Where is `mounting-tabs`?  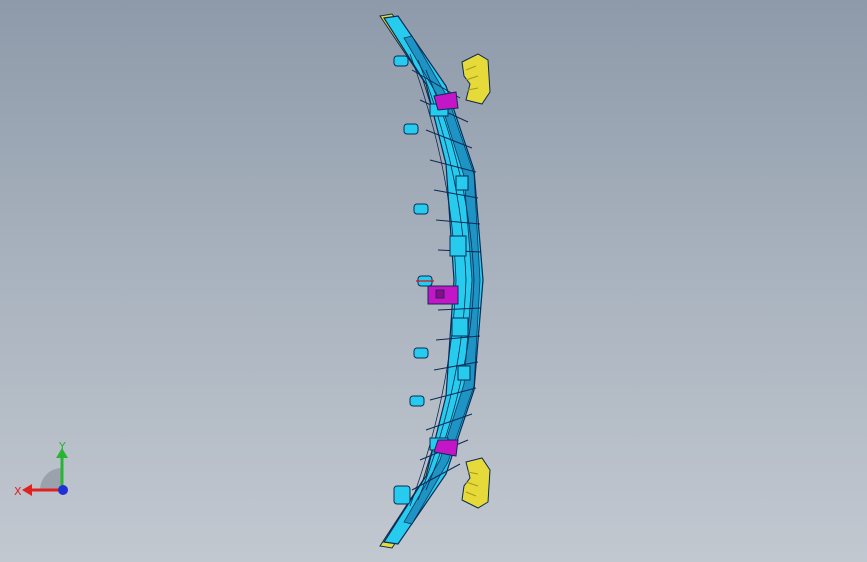 mounting-tabs is located at coordinates (413, 280).